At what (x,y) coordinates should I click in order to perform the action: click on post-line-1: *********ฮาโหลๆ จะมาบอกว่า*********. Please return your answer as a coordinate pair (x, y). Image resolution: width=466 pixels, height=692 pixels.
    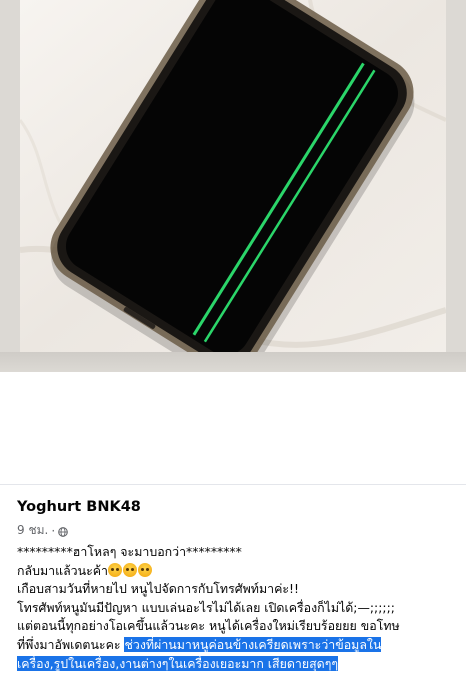
    Looking at the image, I should click on (129, 551).